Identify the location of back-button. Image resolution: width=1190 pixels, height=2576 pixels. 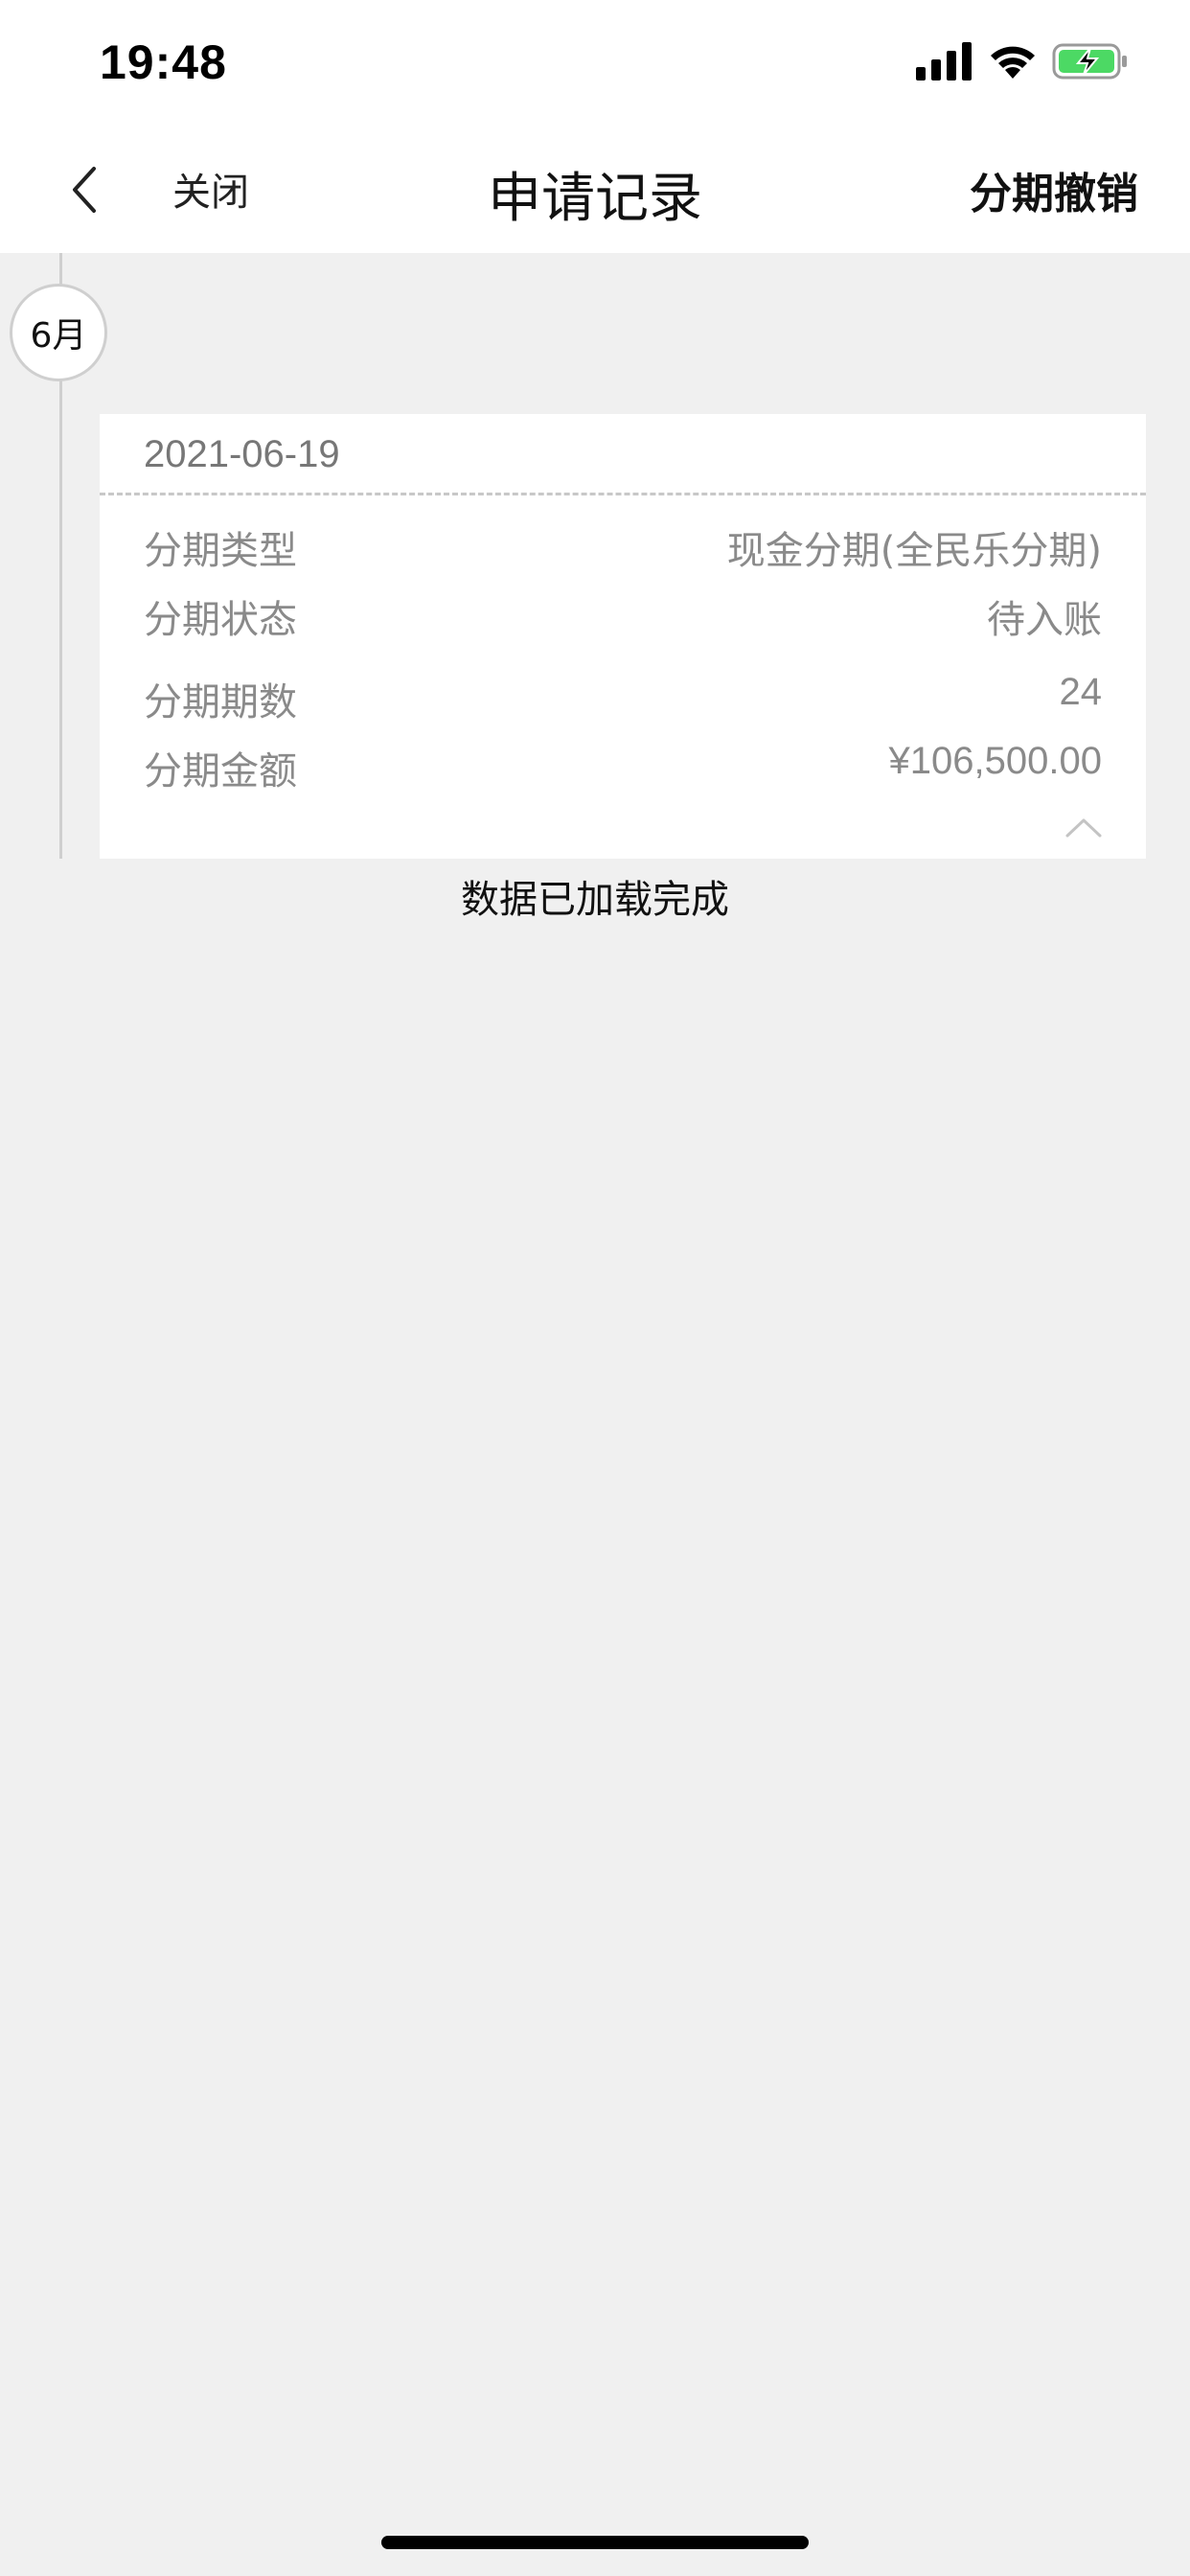
(85, 189).